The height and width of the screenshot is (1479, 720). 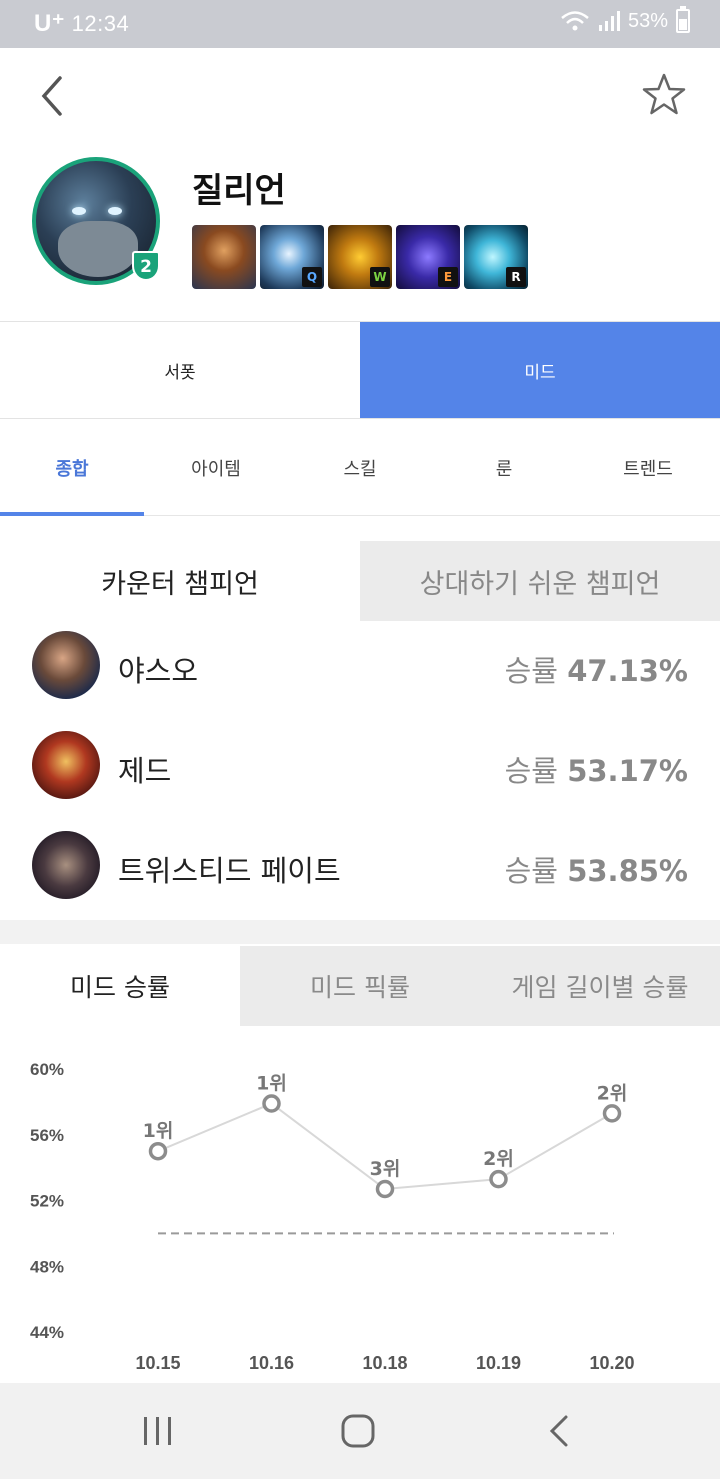 I want to click on counter-name: 트위스티드 페이트, so click(x=229, y=871).